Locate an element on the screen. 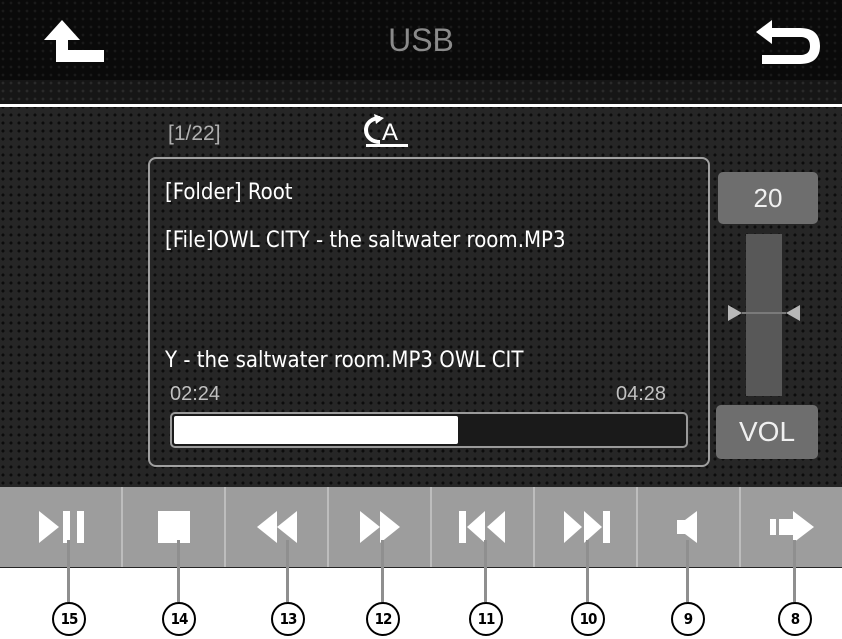 This screenshot has width=842, height=639. repeat-all-icon: A is located at coordinates (386, 130).